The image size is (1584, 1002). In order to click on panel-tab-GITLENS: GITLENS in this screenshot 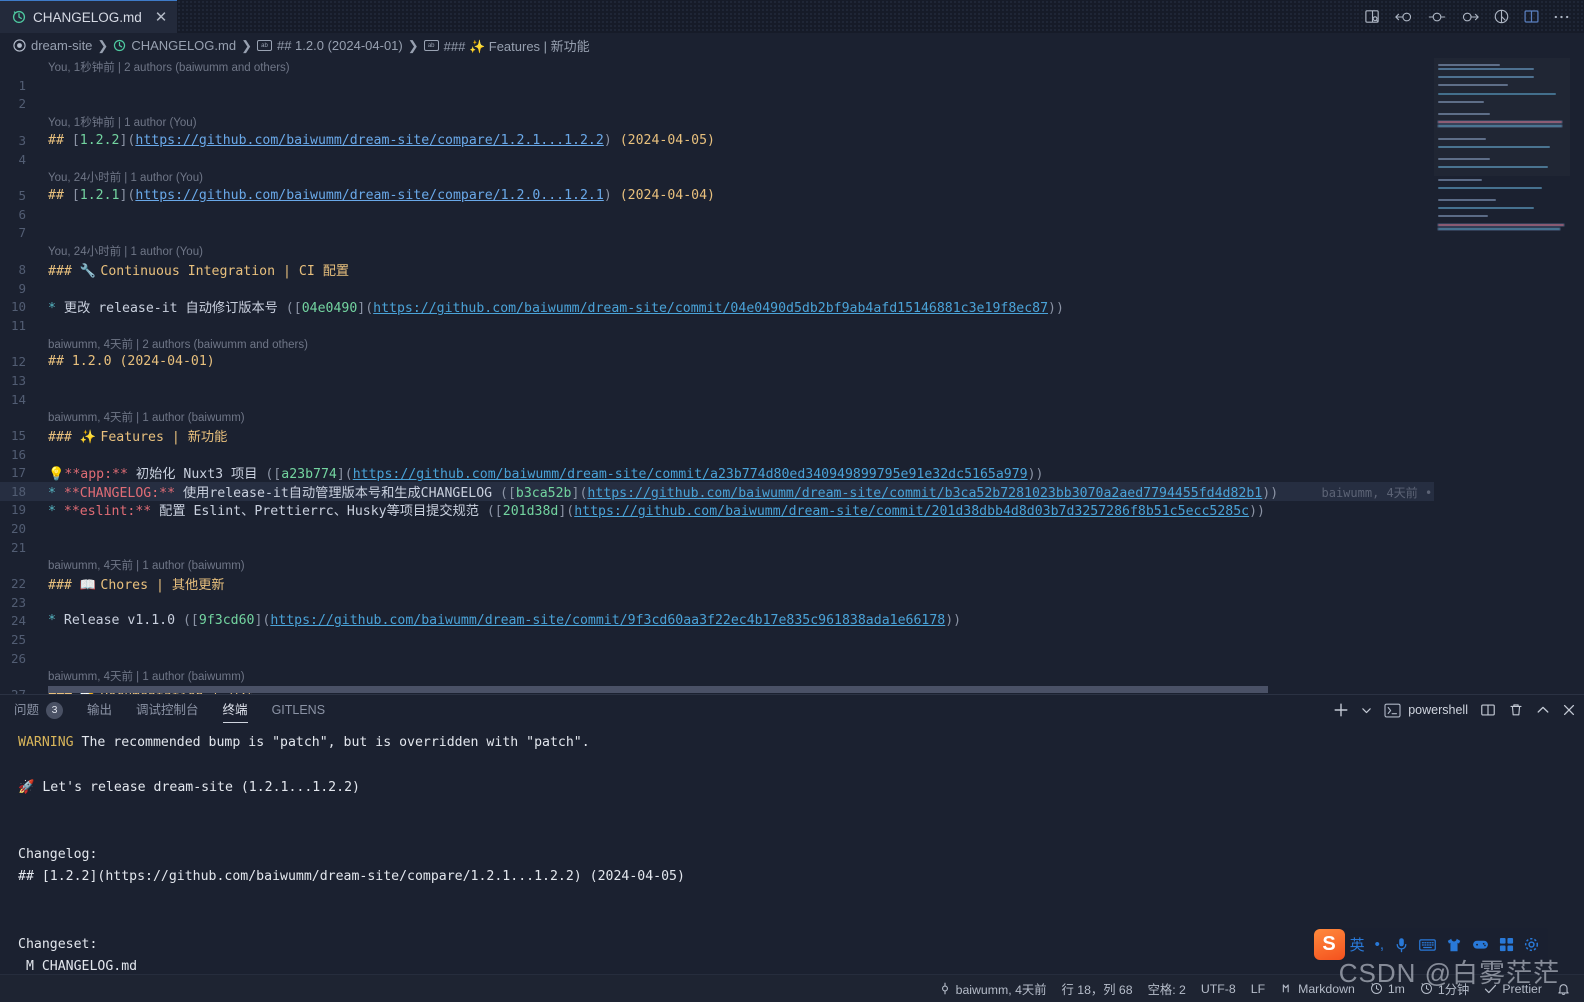, I will do `click(299, 710)`.